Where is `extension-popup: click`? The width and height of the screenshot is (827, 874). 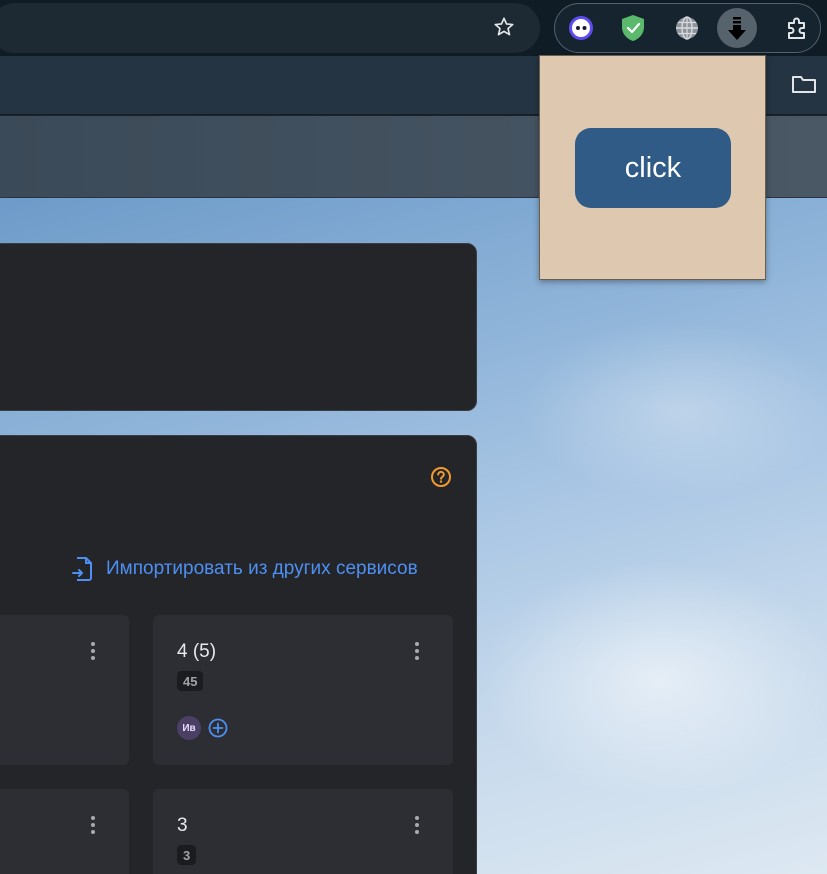 extension-popup: click is located at coordinates (652, 167).